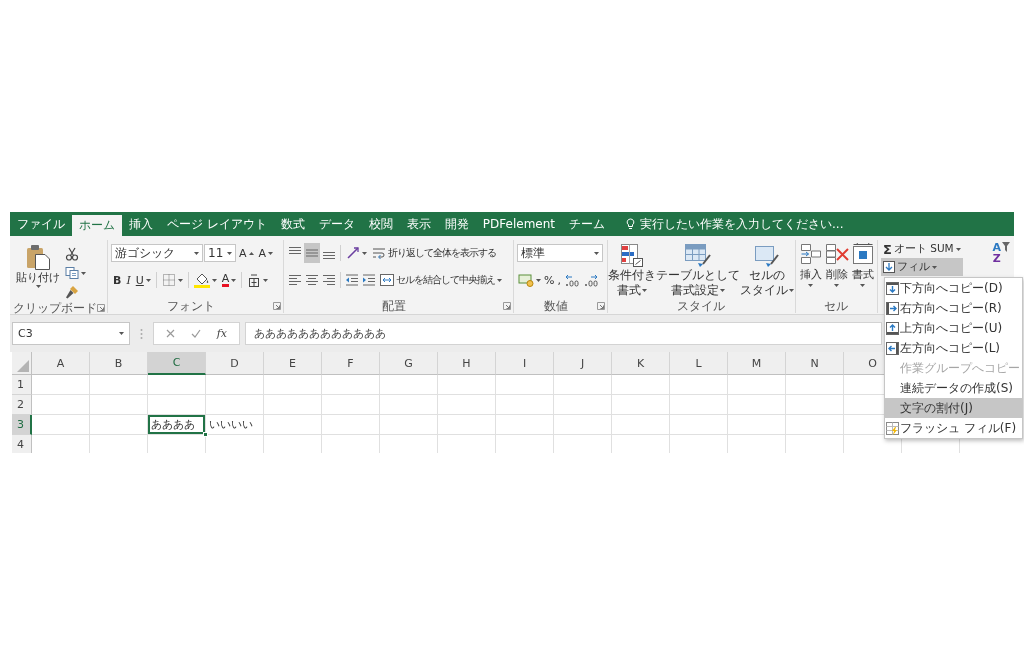 The image size is (1024, 666). What do you see at coordinates (246, 253) in the screenshot?
I see `grow-font-button: A` at bounding box center [246, 253].